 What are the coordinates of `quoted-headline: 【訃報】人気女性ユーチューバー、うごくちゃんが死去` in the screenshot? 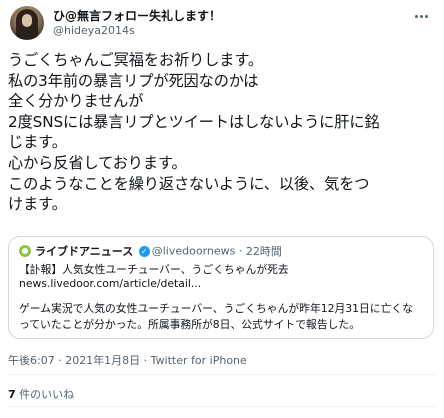 It's located at (154, 269).